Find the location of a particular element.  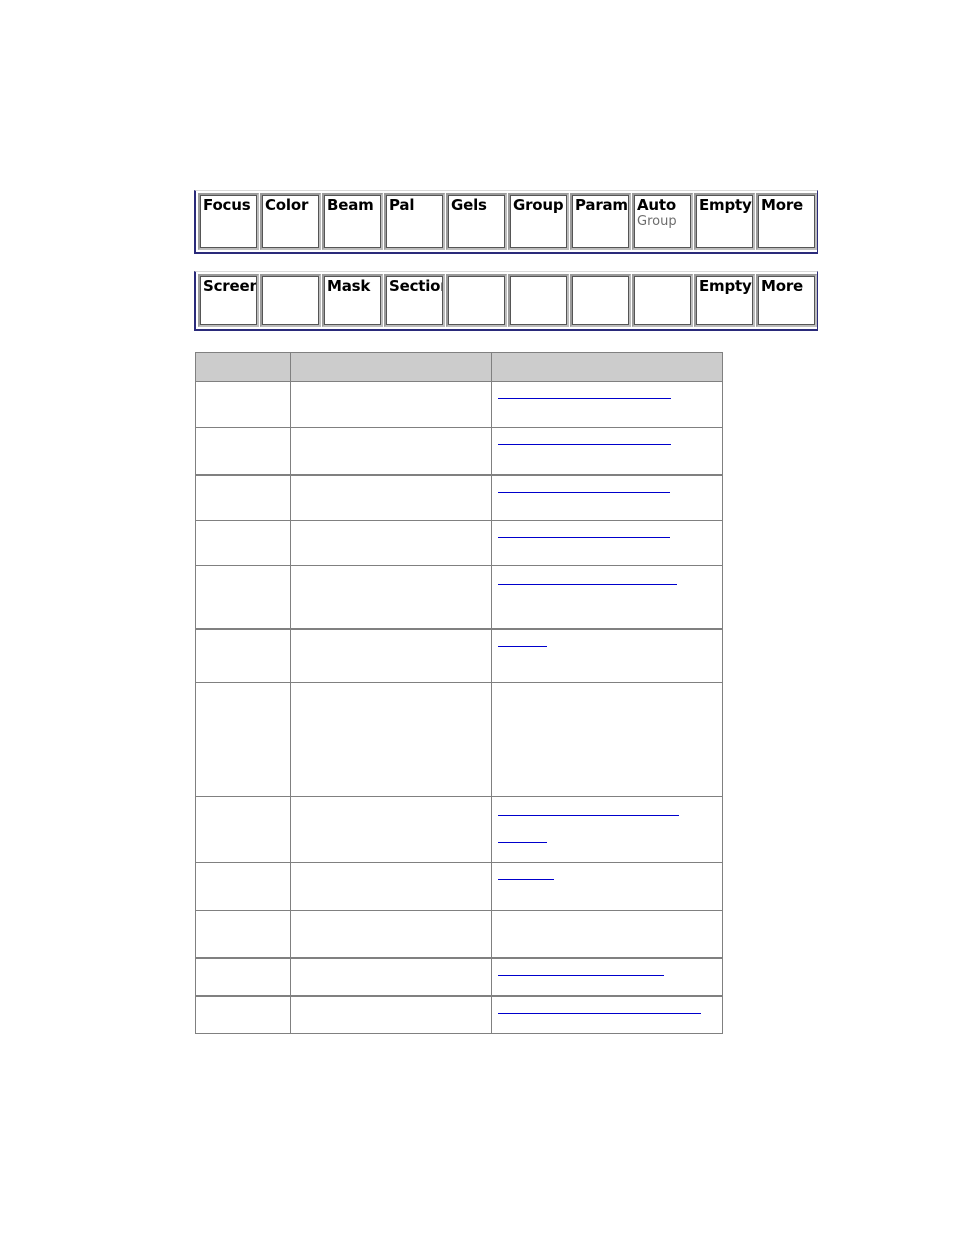

softkey-pal-3: Pal is located at coordinates (414, 221).